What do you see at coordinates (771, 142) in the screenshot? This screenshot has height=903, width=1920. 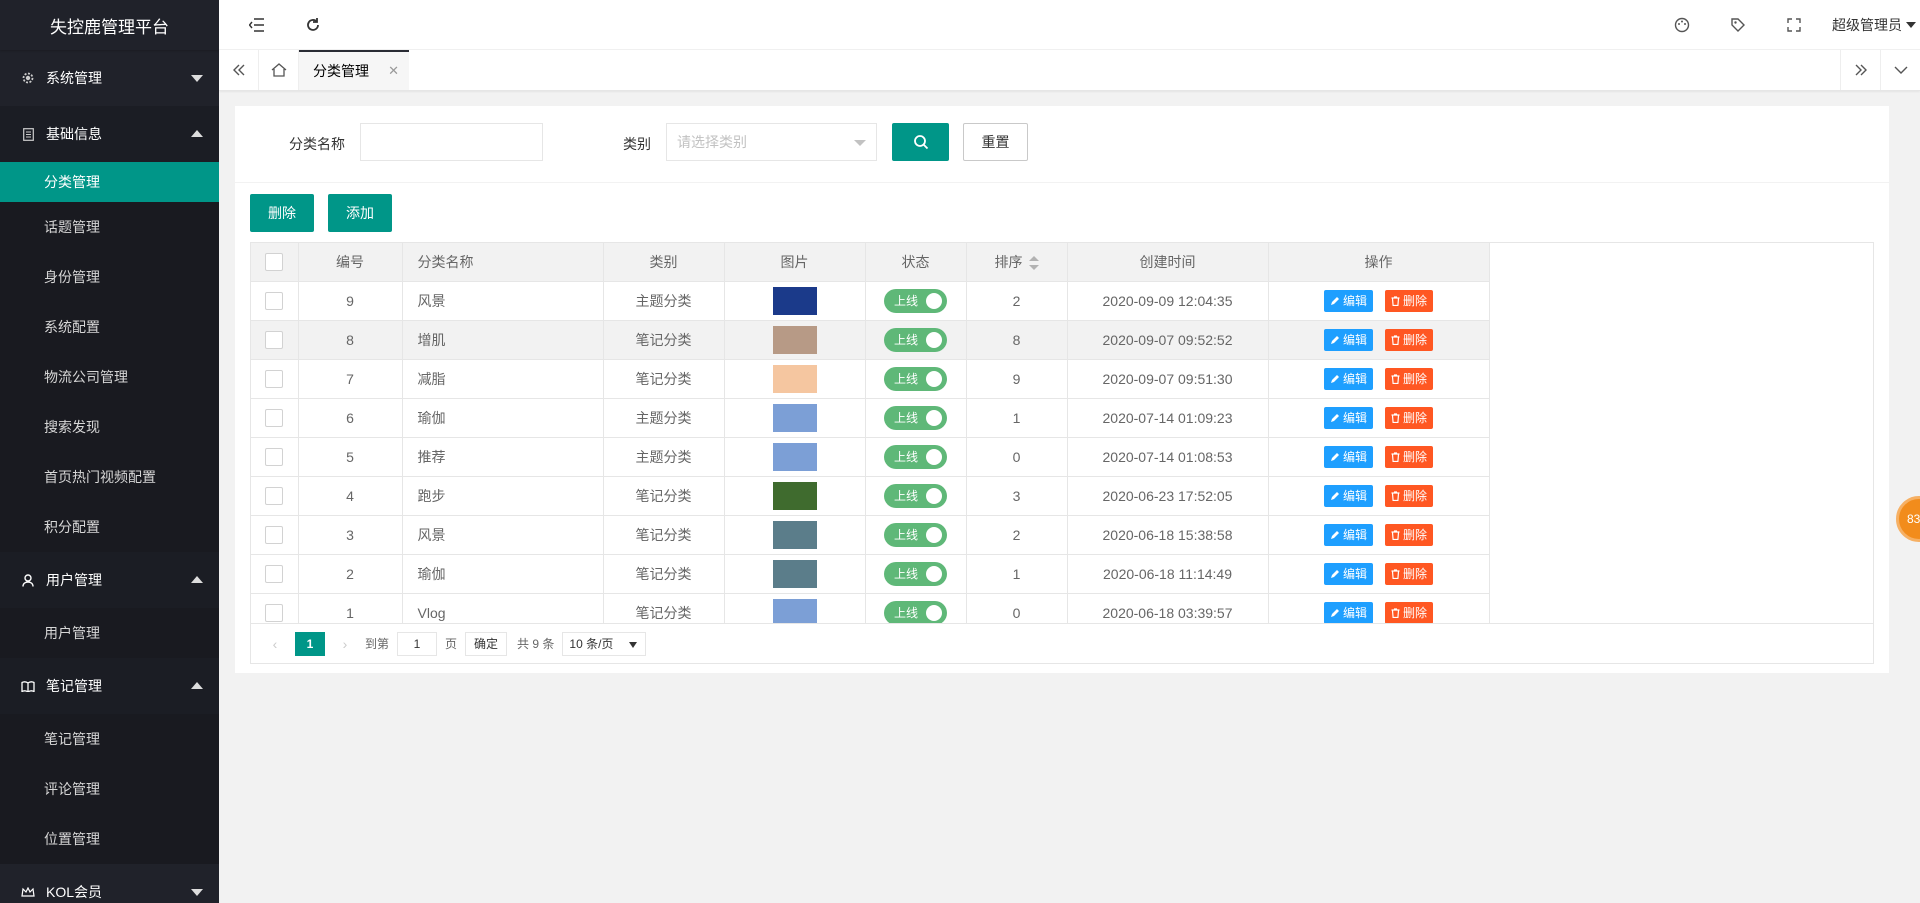 I see `type-select: 请选择类别` at bounding box center [771, 142].